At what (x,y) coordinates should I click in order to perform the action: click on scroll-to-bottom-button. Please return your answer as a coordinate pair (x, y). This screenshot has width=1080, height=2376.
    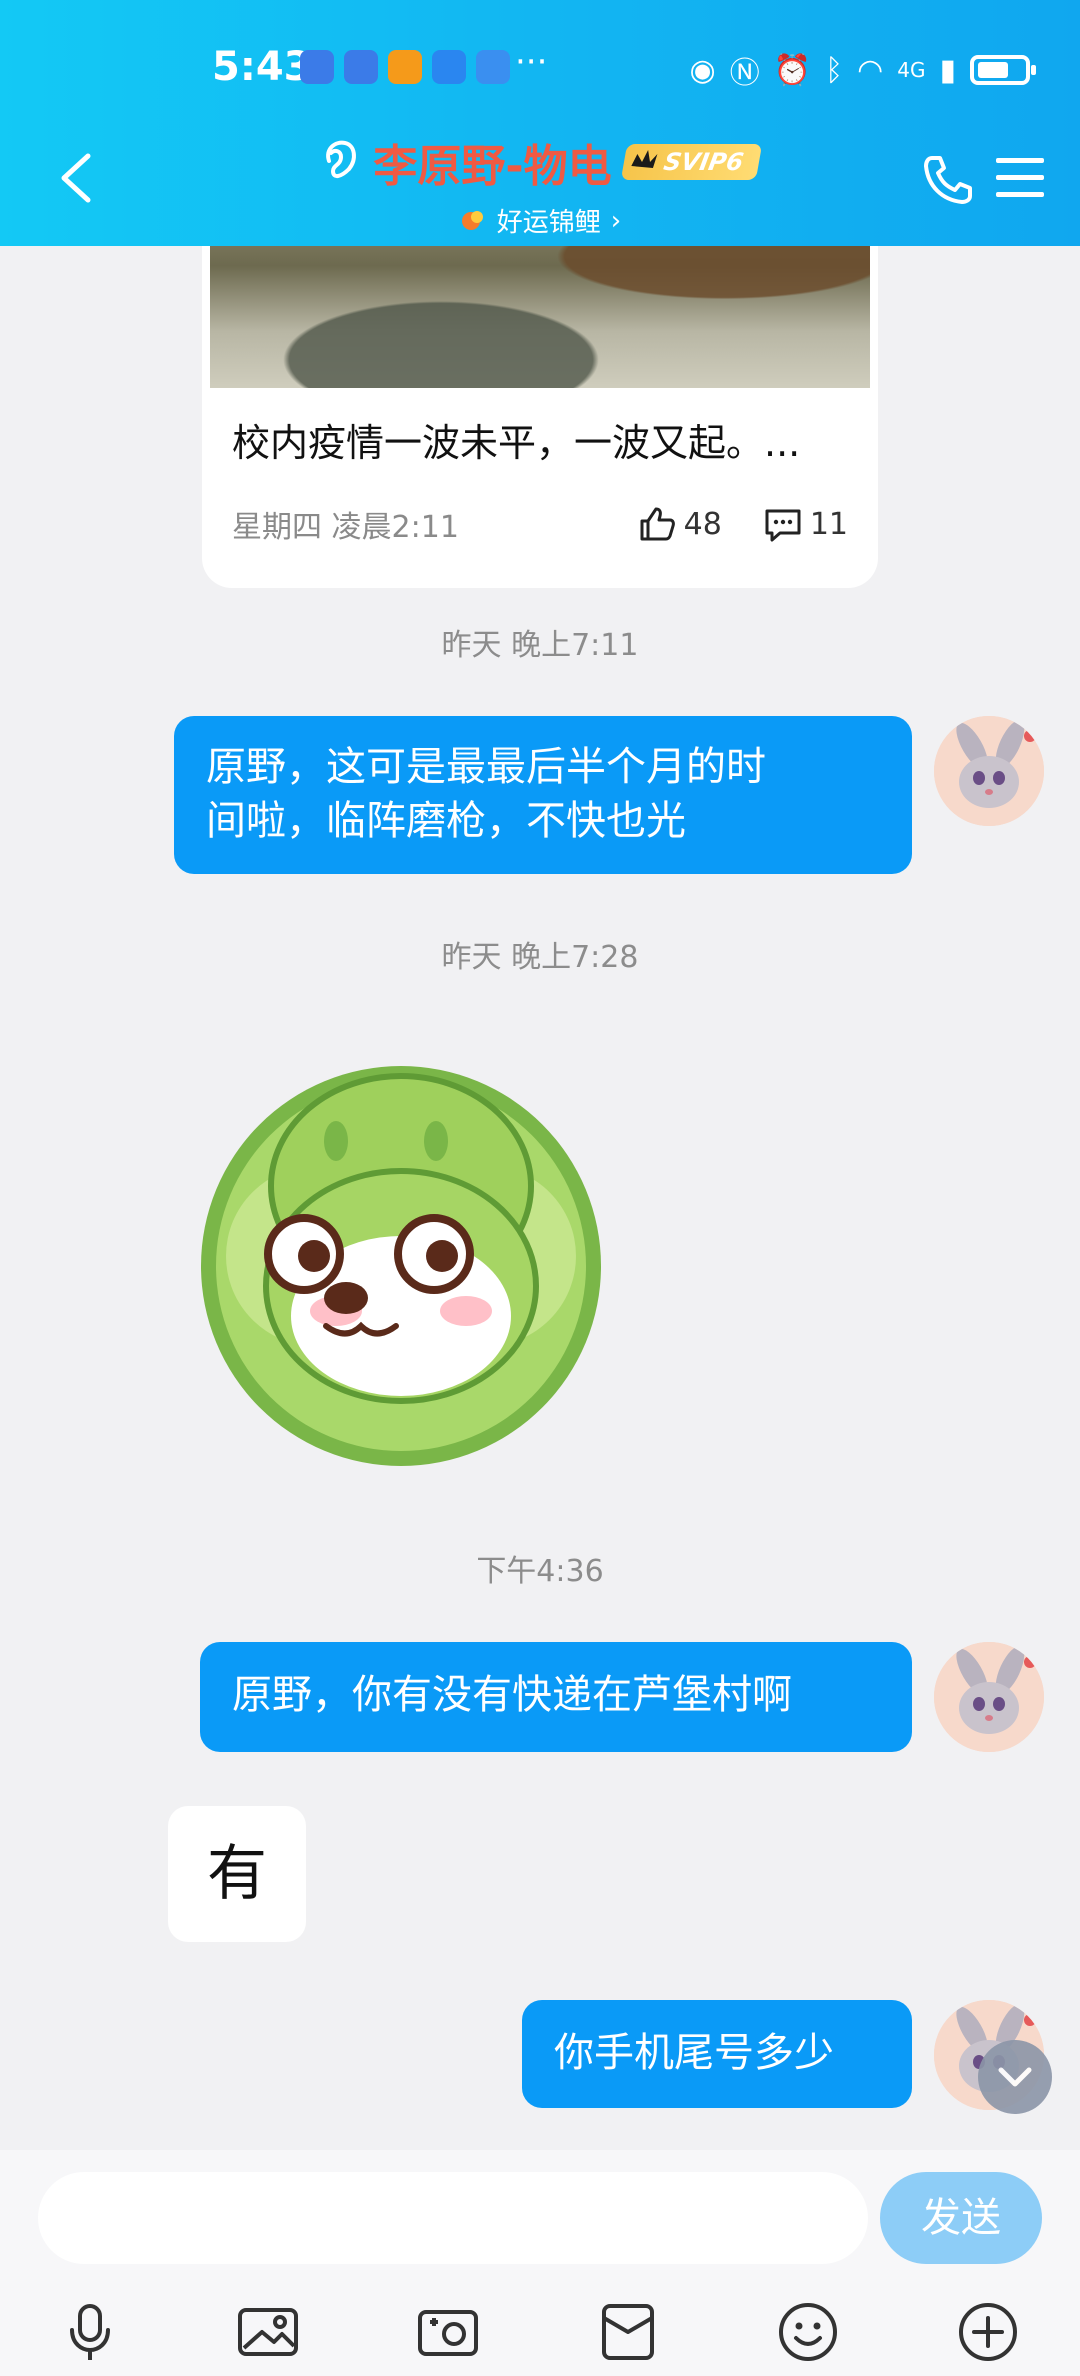
    Looking at the image, I should click on (1015, 2077).